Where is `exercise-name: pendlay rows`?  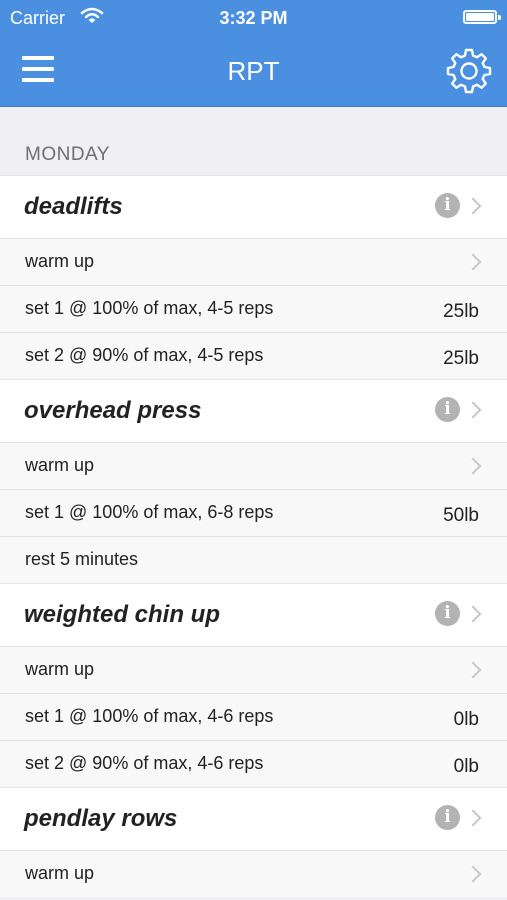
exercise-name: pendlay rows is located at coordinates (101, 818).